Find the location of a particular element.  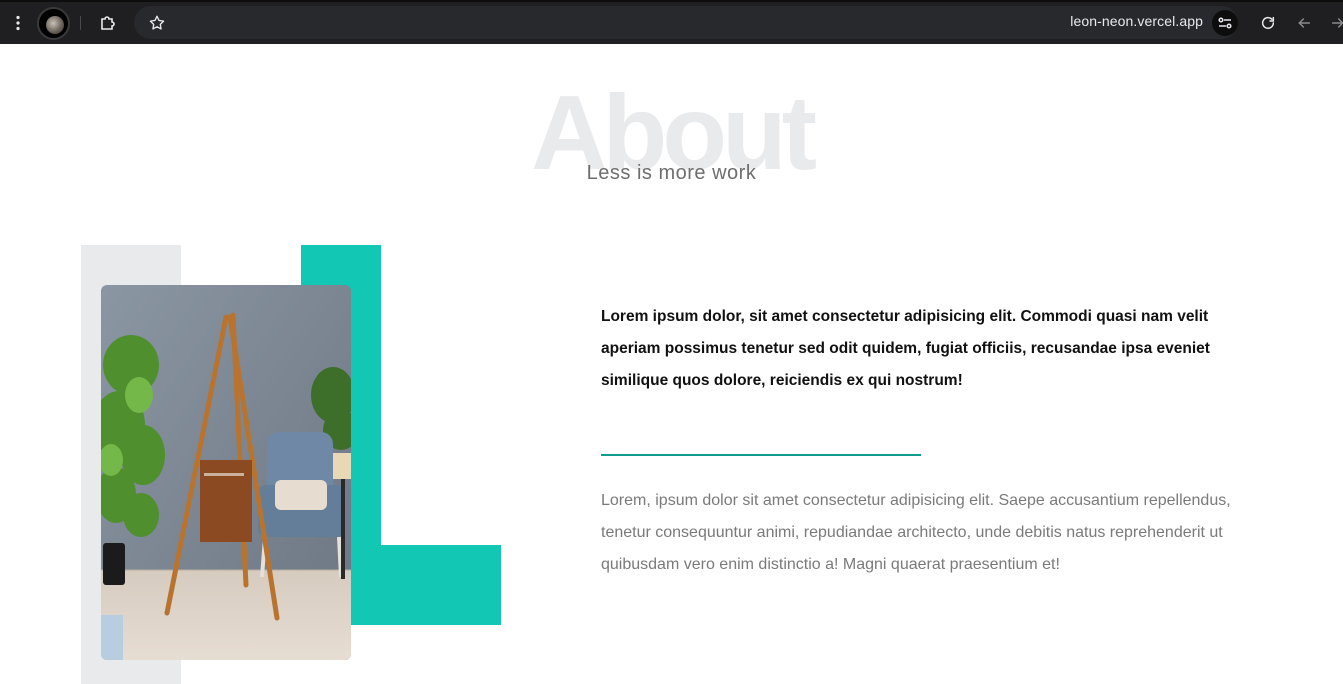

url-text: leon-neon.vercel.app is located at coordinates (1136, 21).